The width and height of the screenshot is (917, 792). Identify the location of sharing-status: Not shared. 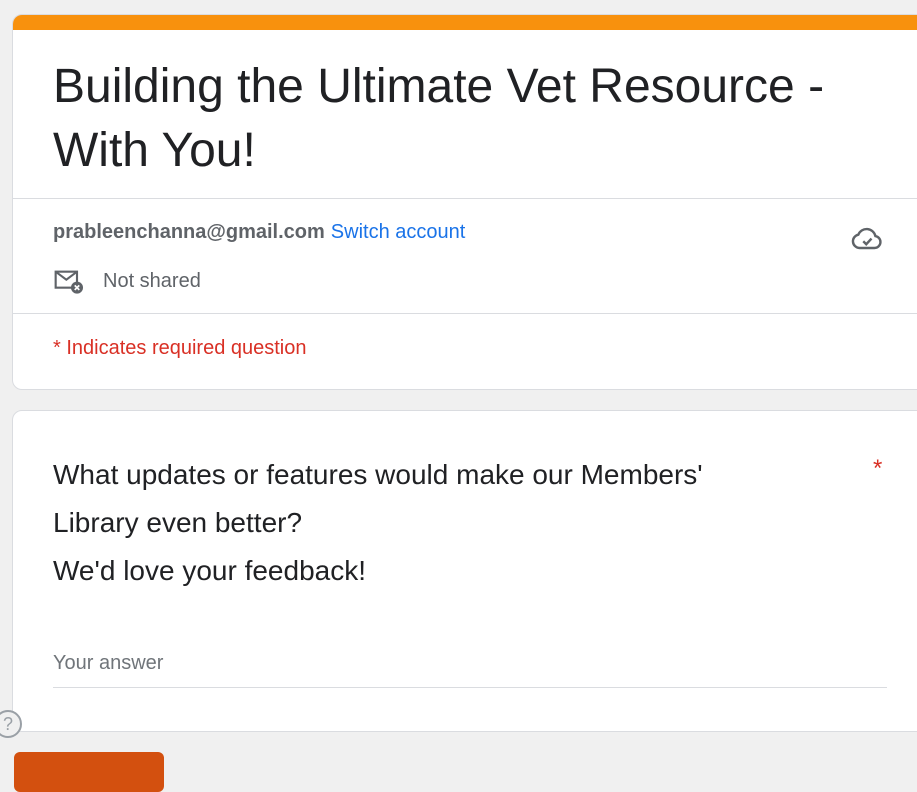
(152, 280).